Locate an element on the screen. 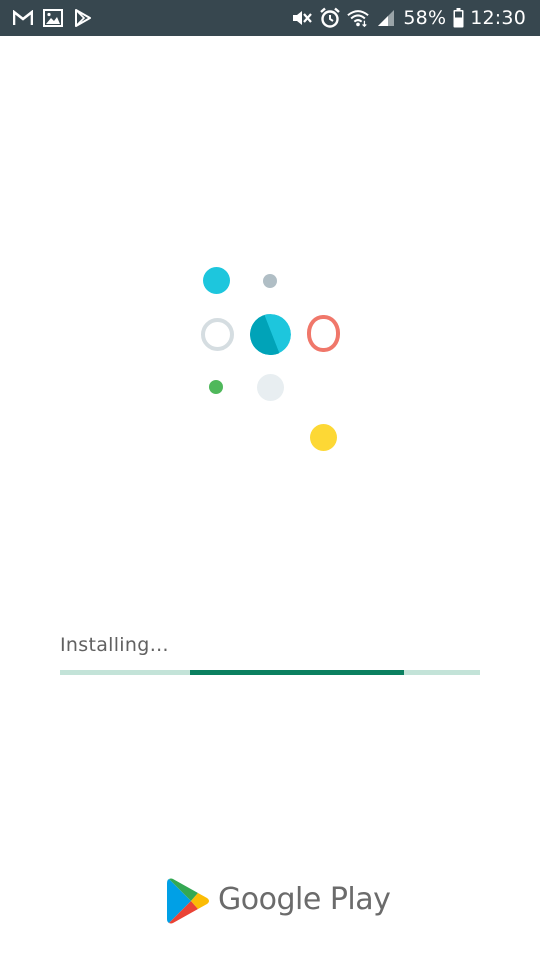 The image size is (540, 960). animation-dot-yellow is located at coordinates (323, 437).